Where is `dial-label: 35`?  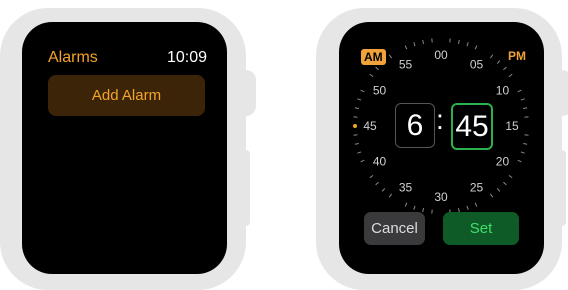
dial-label: 35 is located at coordinates (406, 187).